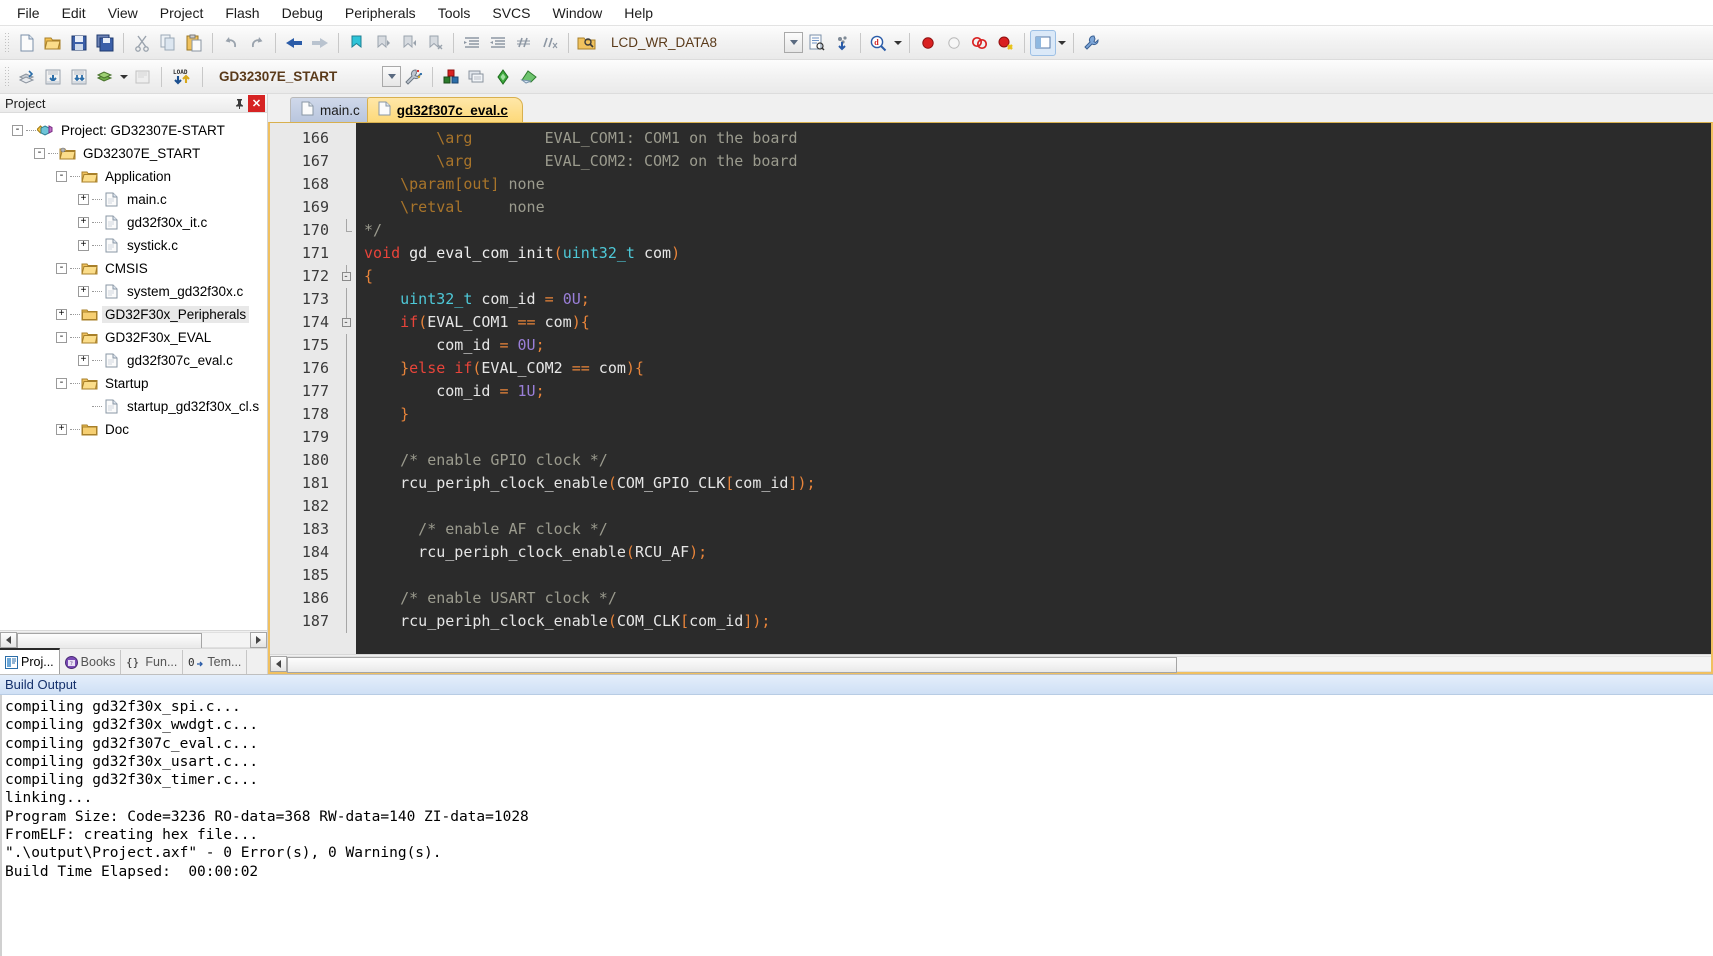  I want to click on navigate-forward-icon, so click(320, 43).